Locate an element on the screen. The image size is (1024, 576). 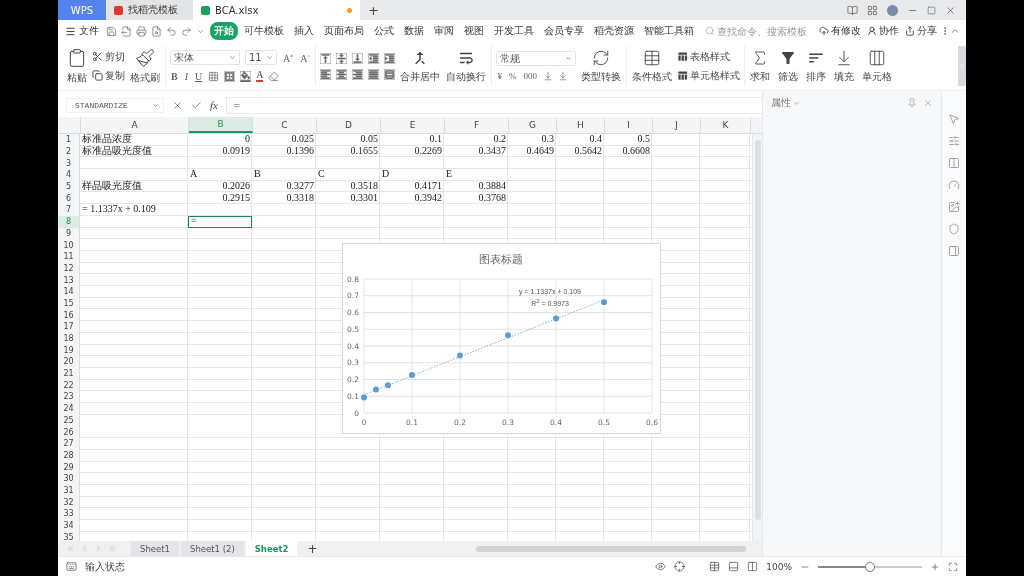
input-mode-icon is located at coordinates (71, 566).